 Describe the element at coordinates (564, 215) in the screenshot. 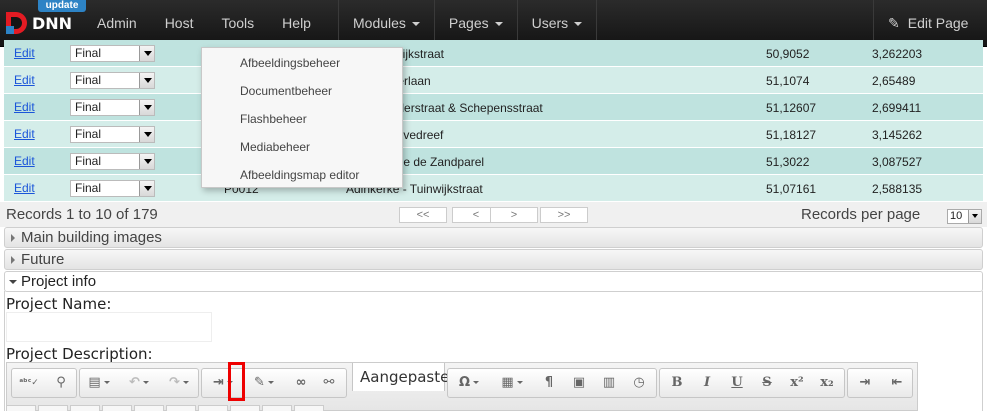

I see `last-page-button: >>` at that location.